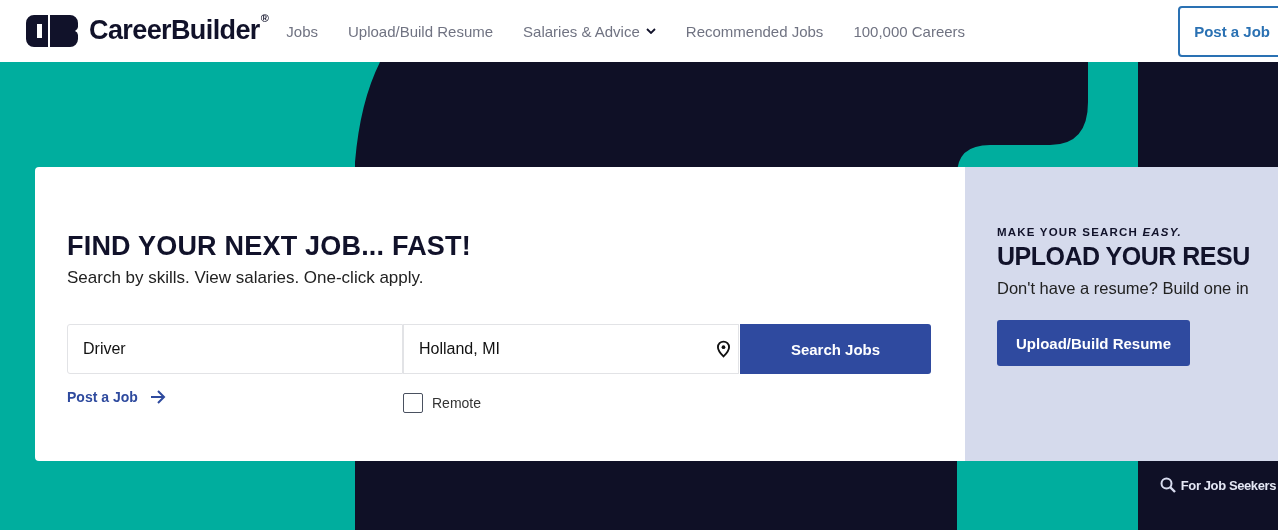  I want to click on hero-subtitle: Search by skills. View salaries. One-click apply., so click(246, 278).